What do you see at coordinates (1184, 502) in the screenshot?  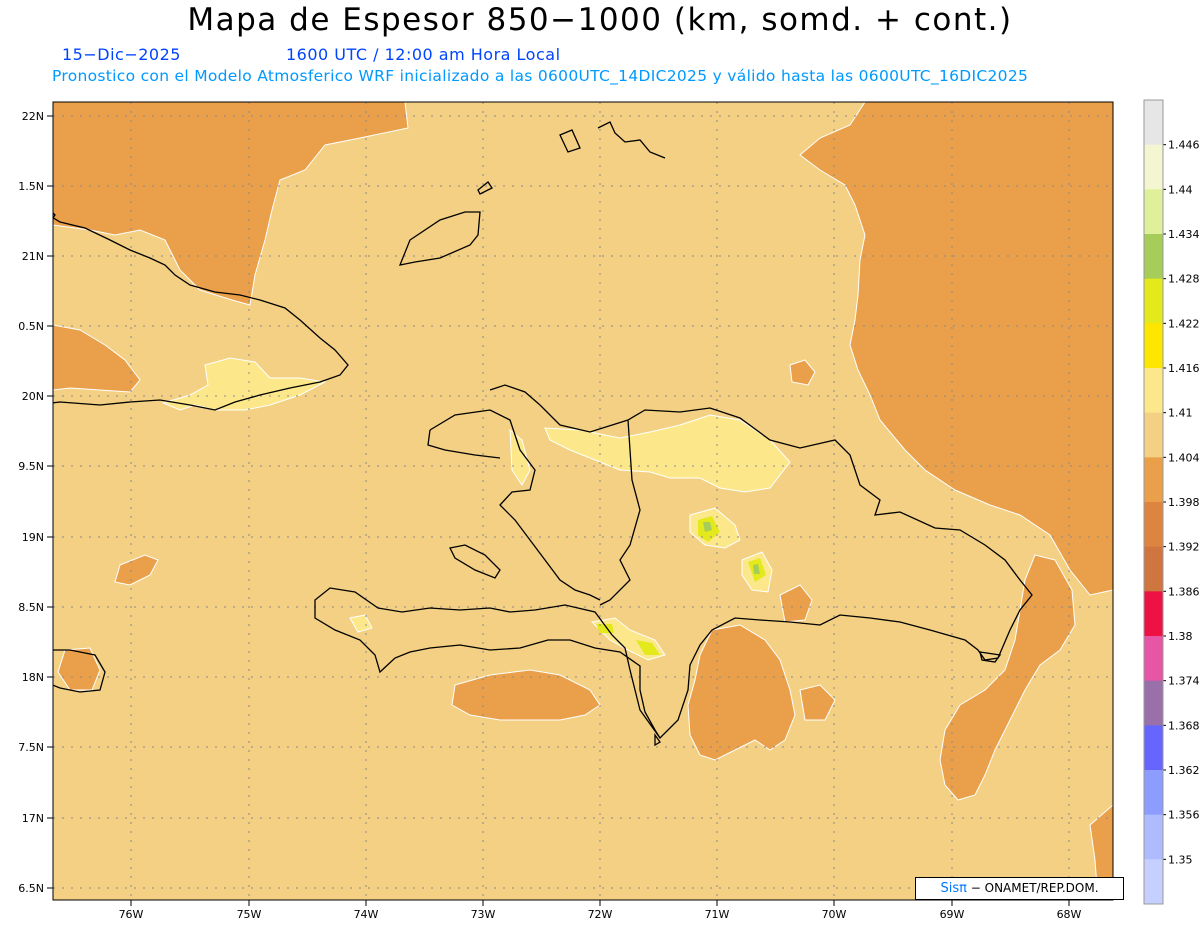 I see `colorbar-label: 1.398` at bounding box center [1184, 502].